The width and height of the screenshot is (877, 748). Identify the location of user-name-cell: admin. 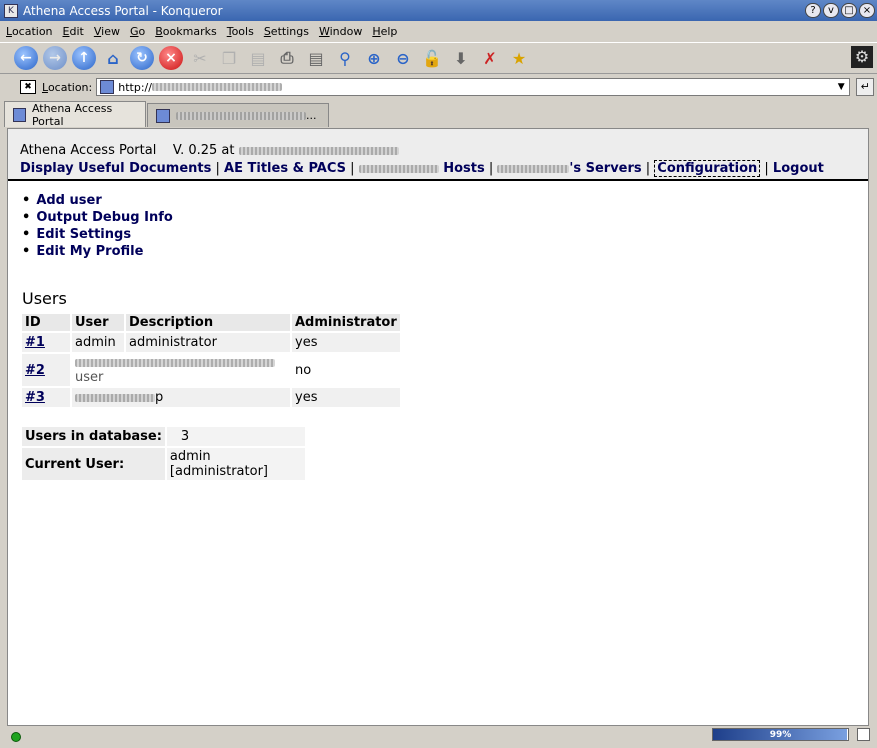
(98, 342).